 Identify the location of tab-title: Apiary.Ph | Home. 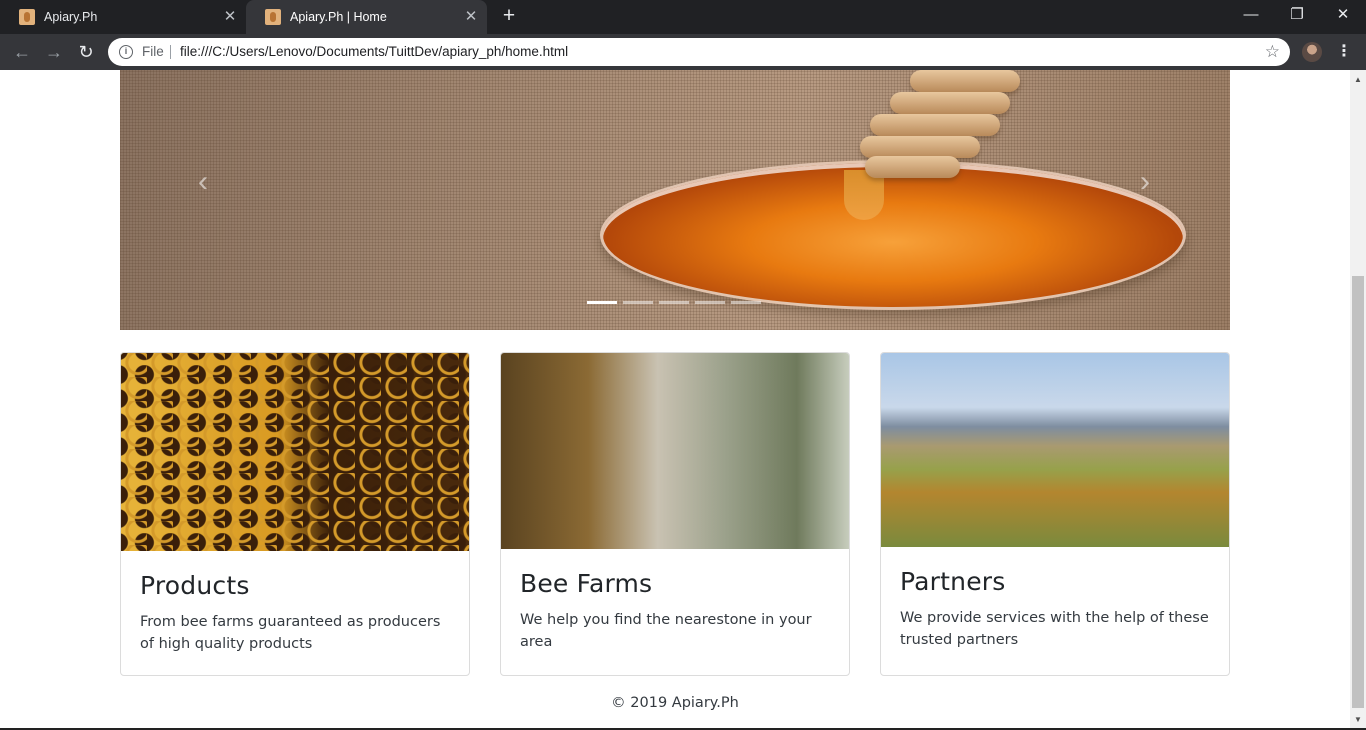
(338, 17).